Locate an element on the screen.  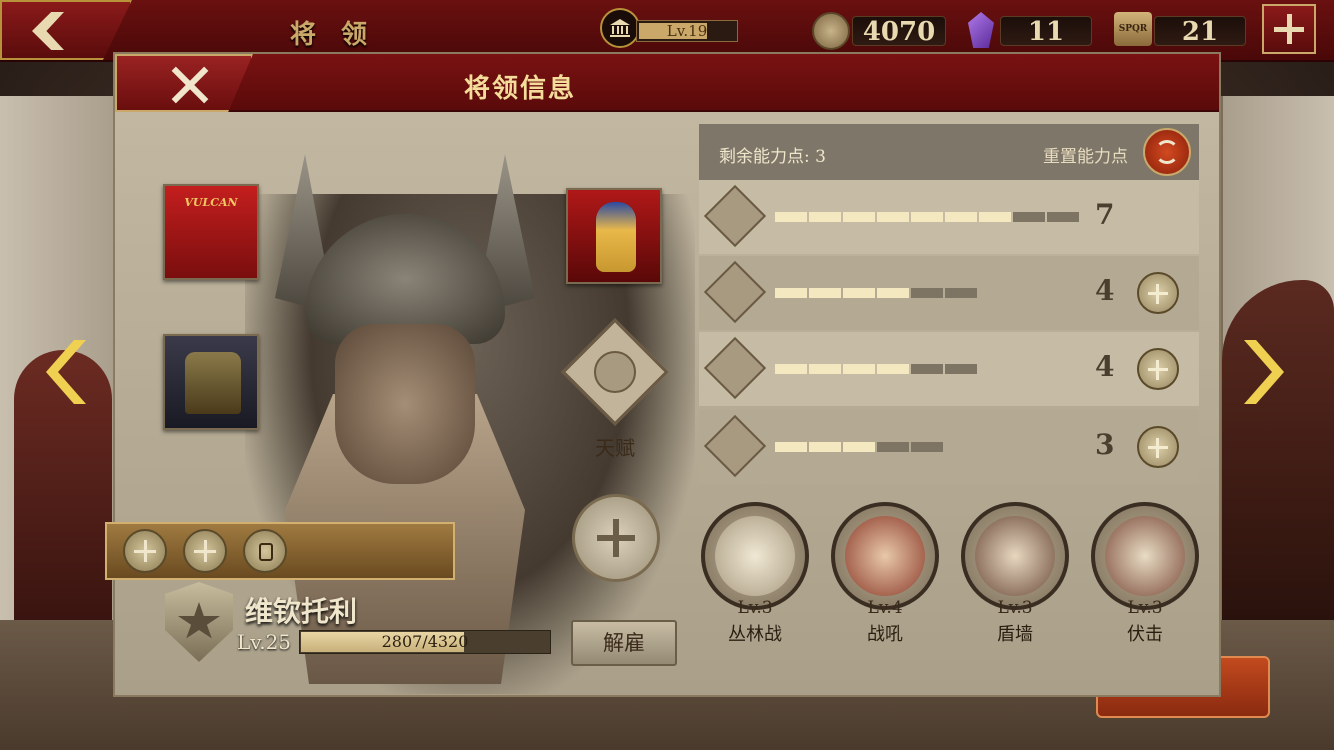
exp-text: 2807/4320 is located at coordinates (425, 641).